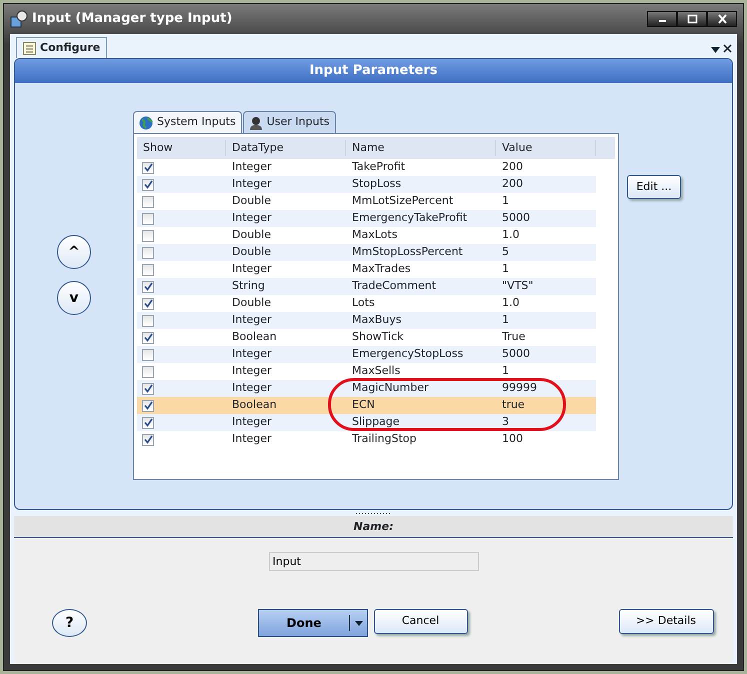 The image size is (747, 674). What do you see at coordinates (381, 269) in the screenshot?
I see `table-cell-text: MaxTrades` at bounding box center [381, 269].